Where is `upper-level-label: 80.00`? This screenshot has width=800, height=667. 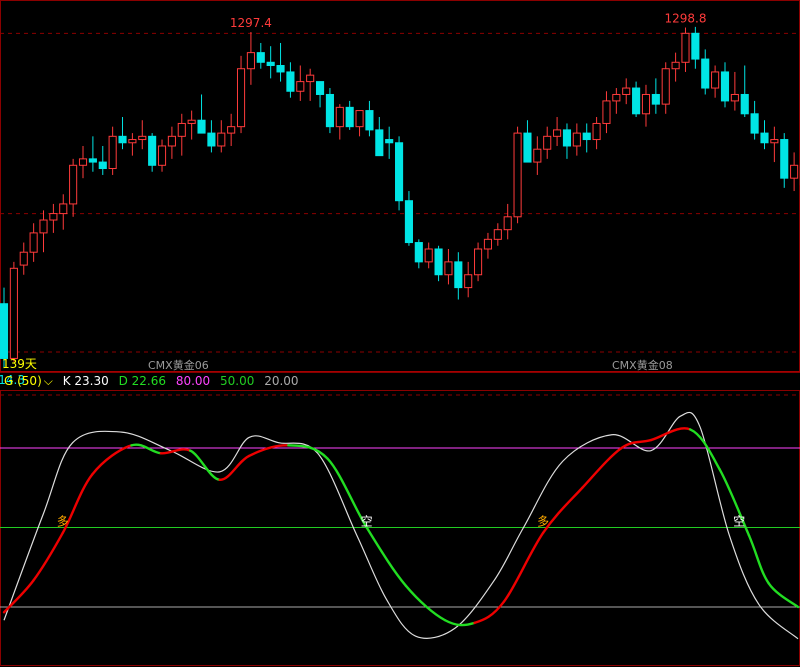 upper-level-label: 80.00 is located at coordinates (193, 381).